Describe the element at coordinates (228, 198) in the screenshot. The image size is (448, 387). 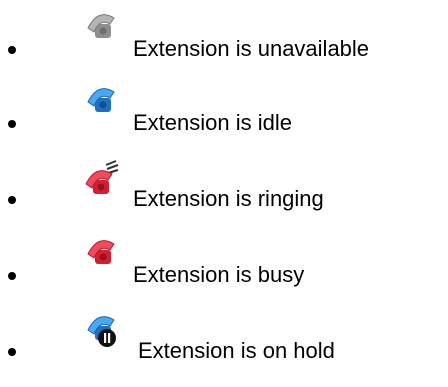
I see `legend-label: Extension is ringing` at that location.